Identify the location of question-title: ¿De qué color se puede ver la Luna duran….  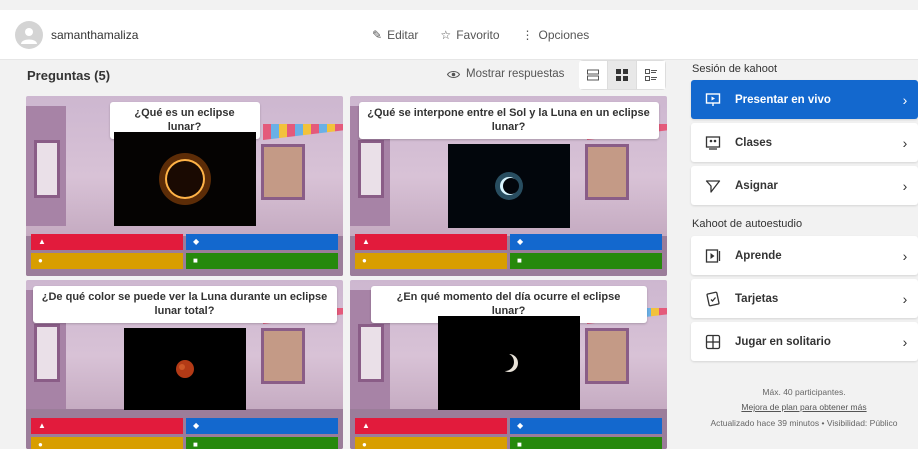
(184, 304).